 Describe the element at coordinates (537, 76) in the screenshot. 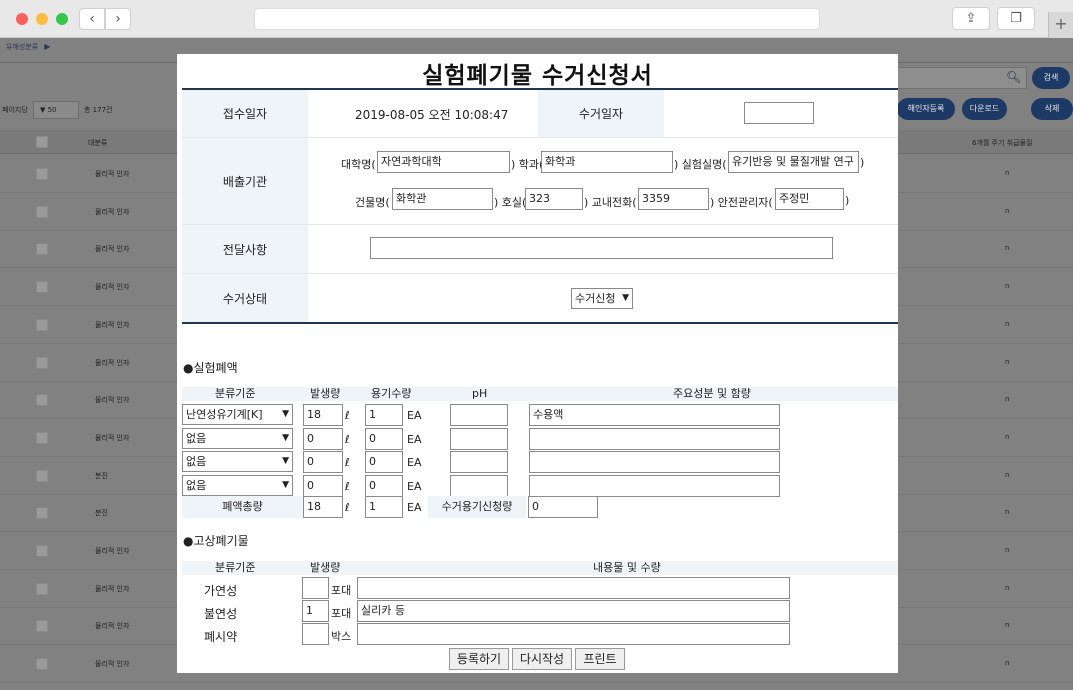

I see `form-title: 실험폐기물 수거신청서` at that location.